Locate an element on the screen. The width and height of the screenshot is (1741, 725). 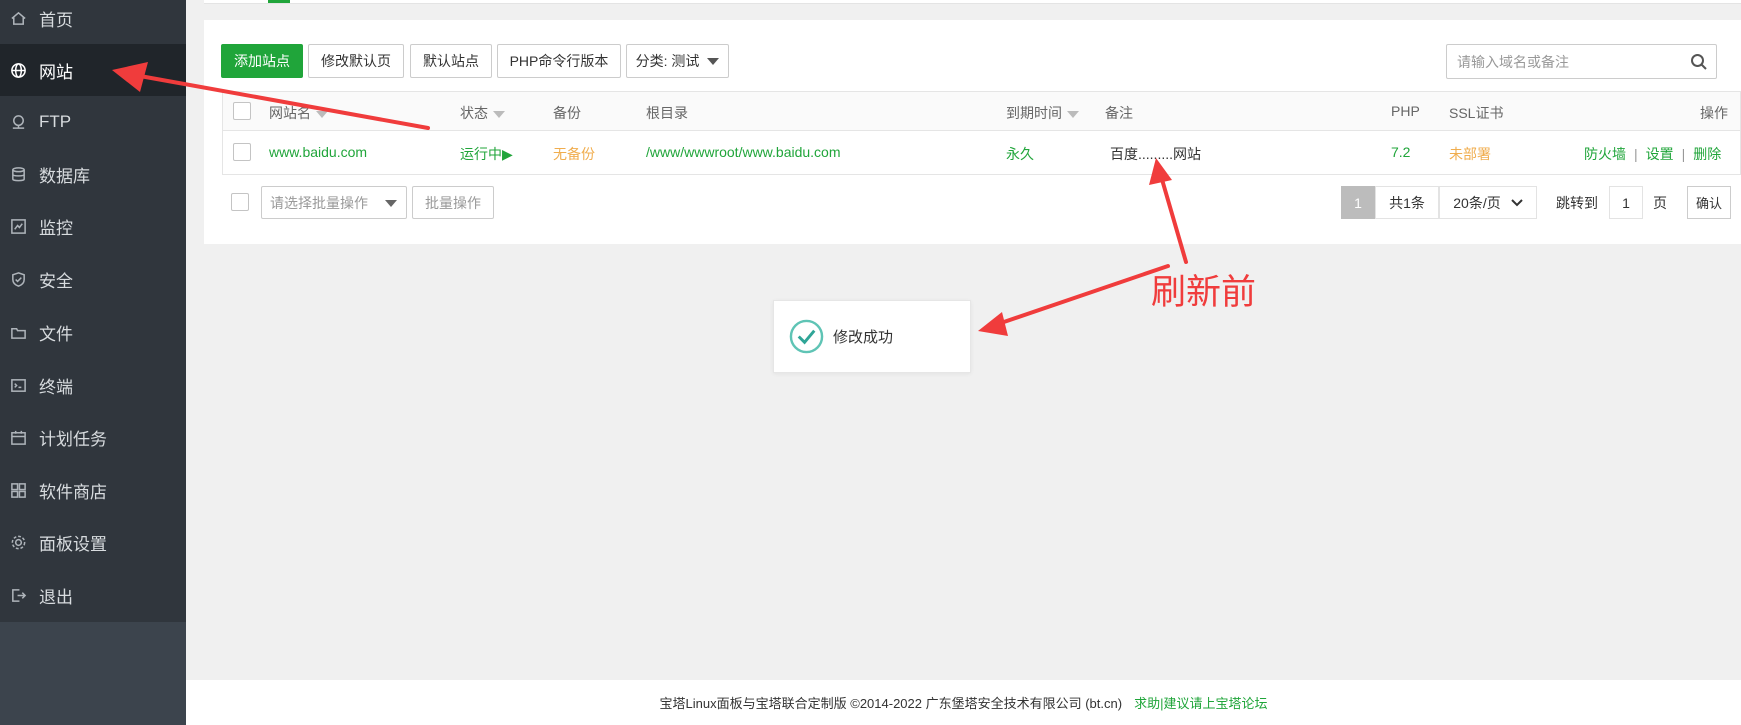
delete-link: 删除 is located at coordinates (1707, 154).